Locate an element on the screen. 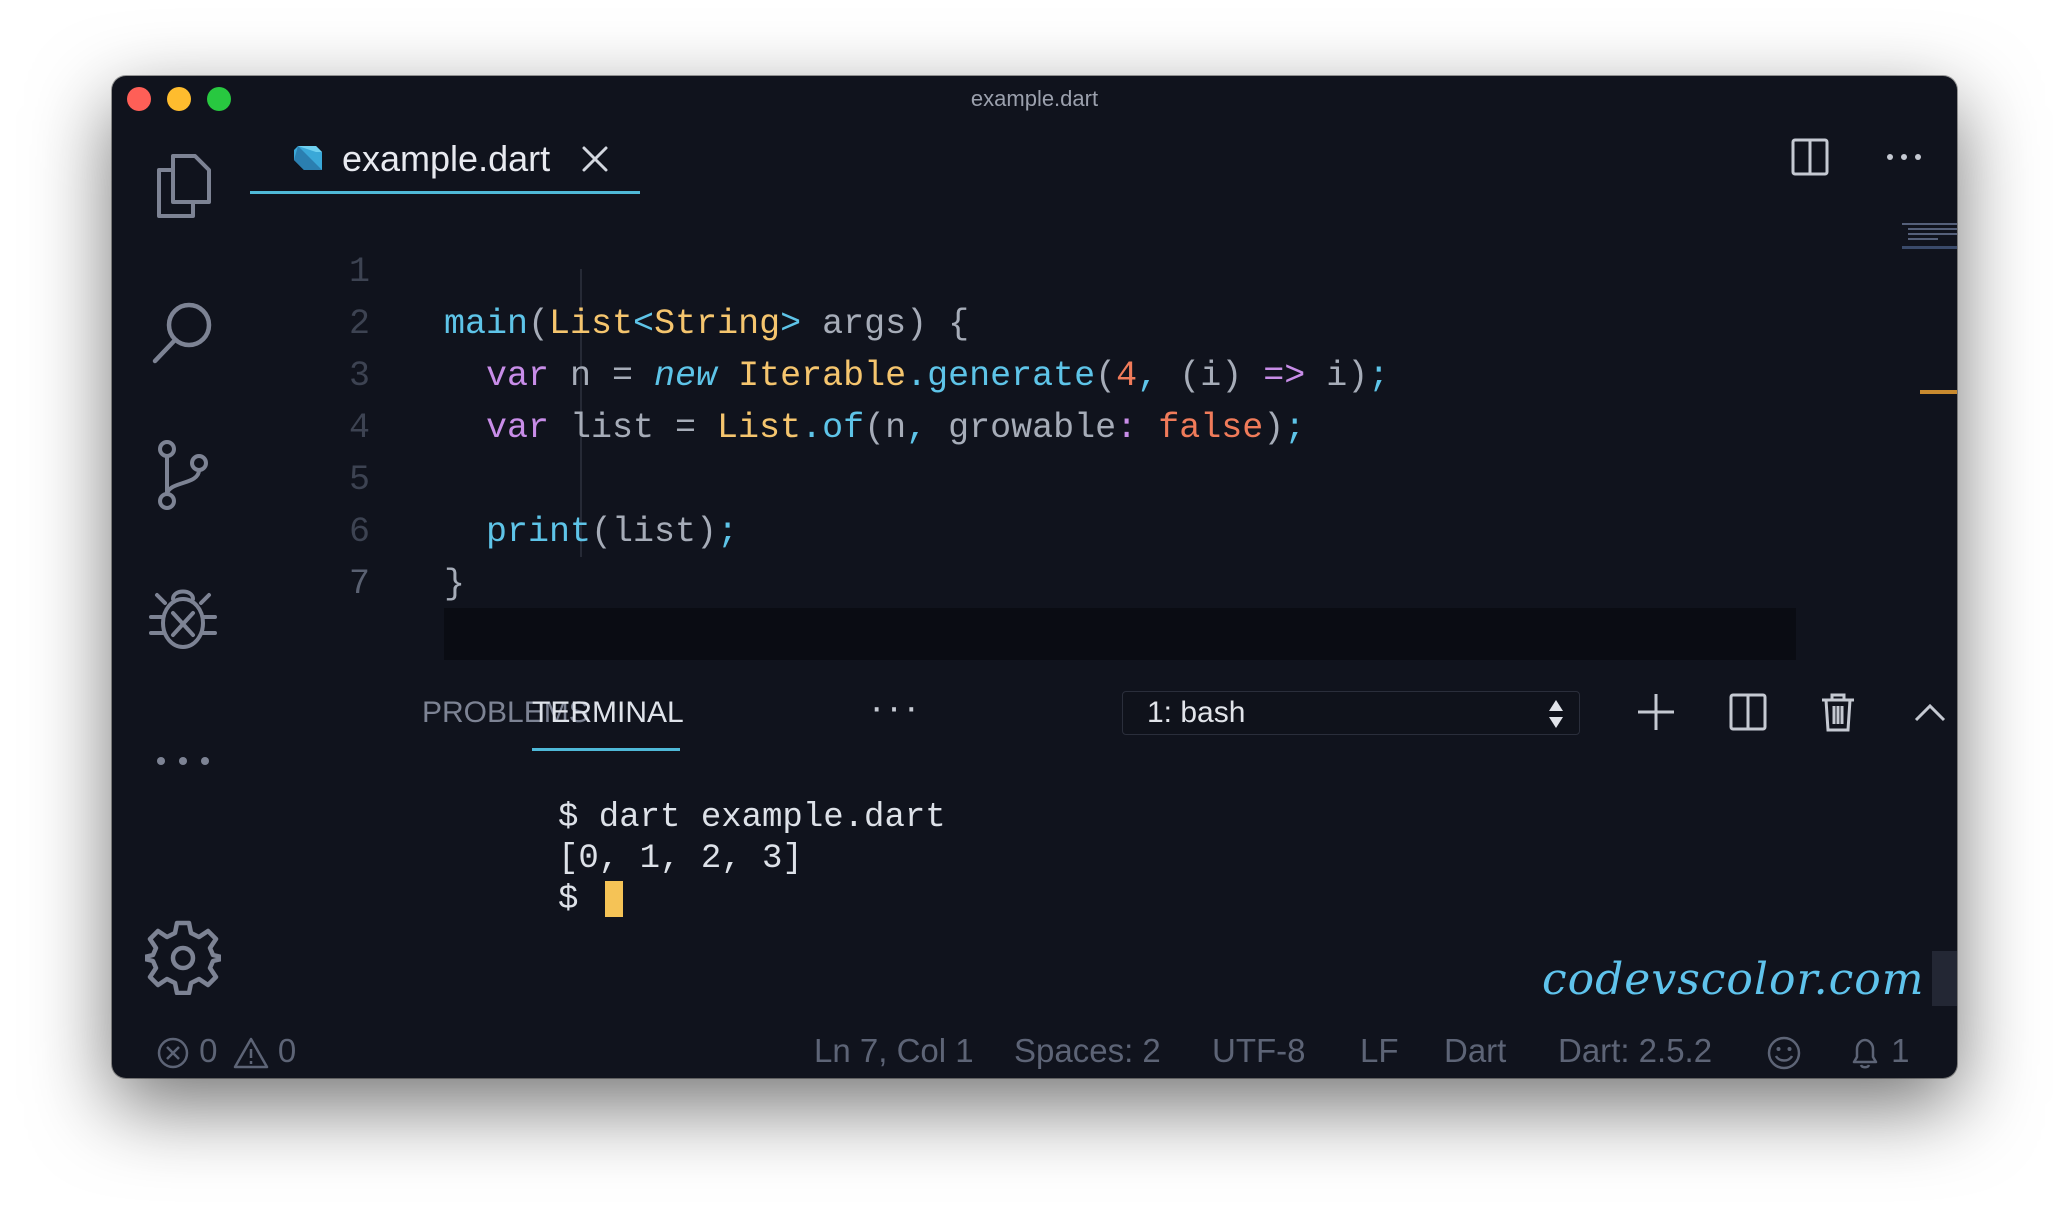  indentation-status: Spaces: 2 is located at coordinates (1087, 1051).